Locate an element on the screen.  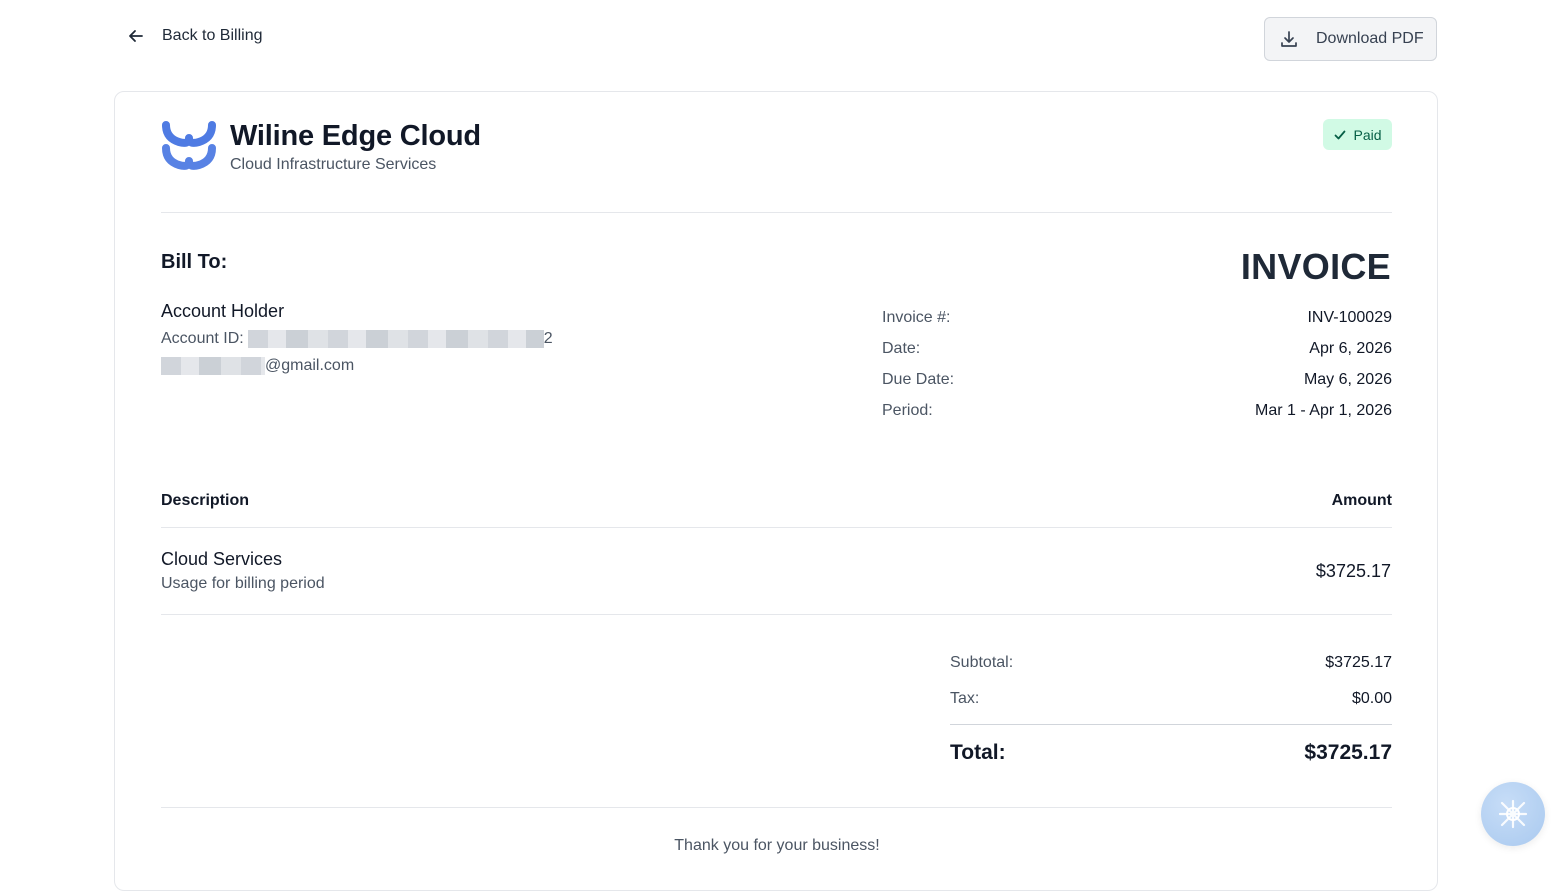
redacted-email-user is located at coordinates (213, 366).